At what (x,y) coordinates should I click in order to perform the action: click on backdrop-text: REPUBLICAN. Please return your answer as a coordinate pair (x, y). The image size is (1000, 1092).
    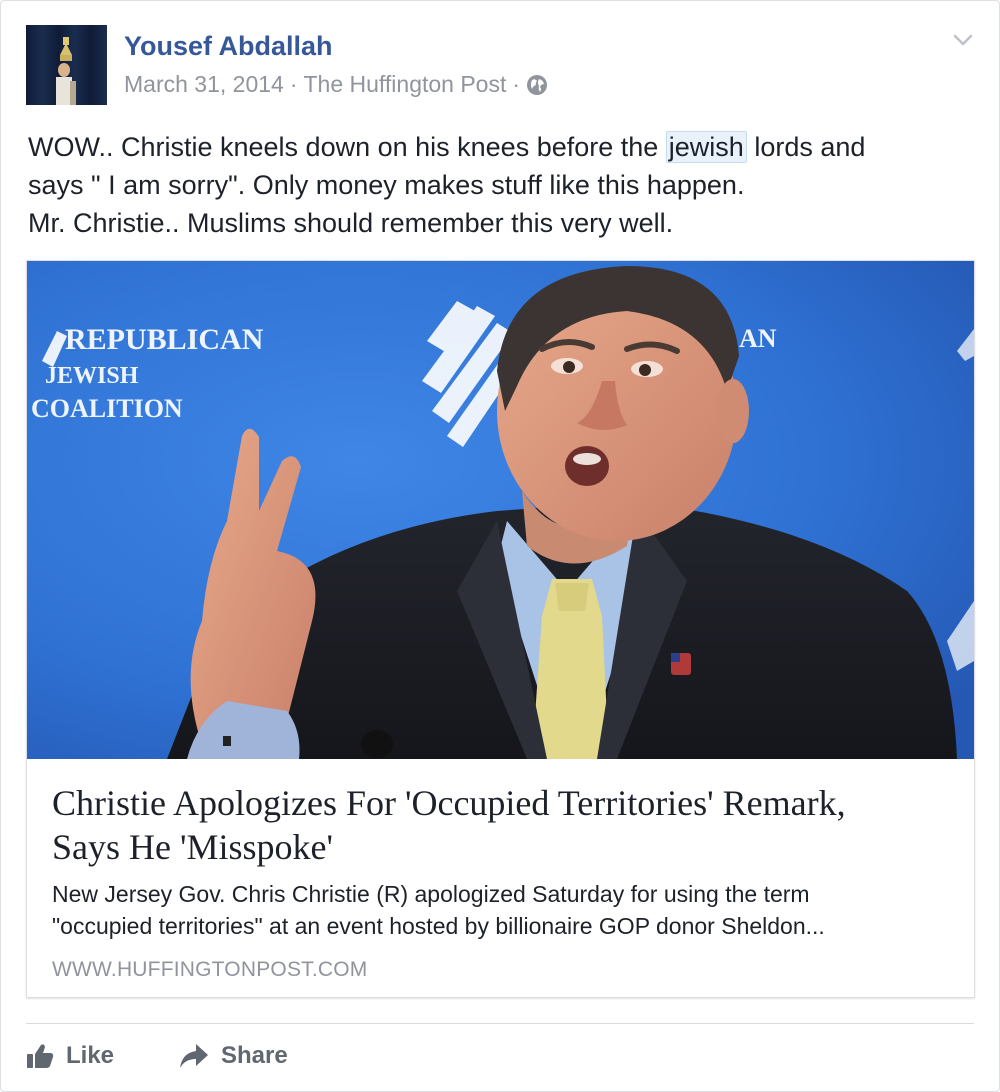
    Looking at the image, I should click on (164, 339).